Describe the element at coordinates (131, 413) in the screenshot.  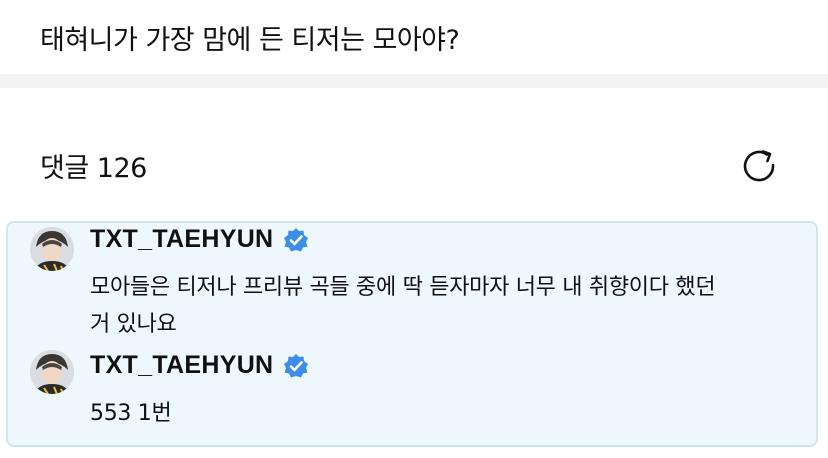
I see `reply-text: 553 1번` at that location.